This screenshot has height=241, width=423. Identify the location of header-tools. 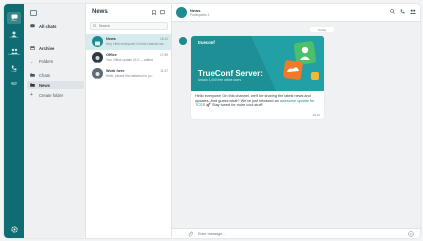
(403, 11).